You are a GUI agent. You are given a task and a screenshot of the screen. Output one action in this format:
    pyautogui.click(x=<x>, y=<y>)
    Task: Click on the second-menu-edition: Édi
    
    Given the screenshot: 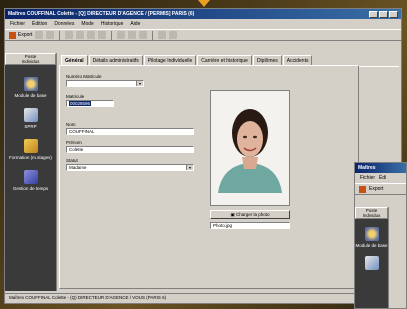 What is the action you would take?
    pyautogui.click(x=382, y=178)
    